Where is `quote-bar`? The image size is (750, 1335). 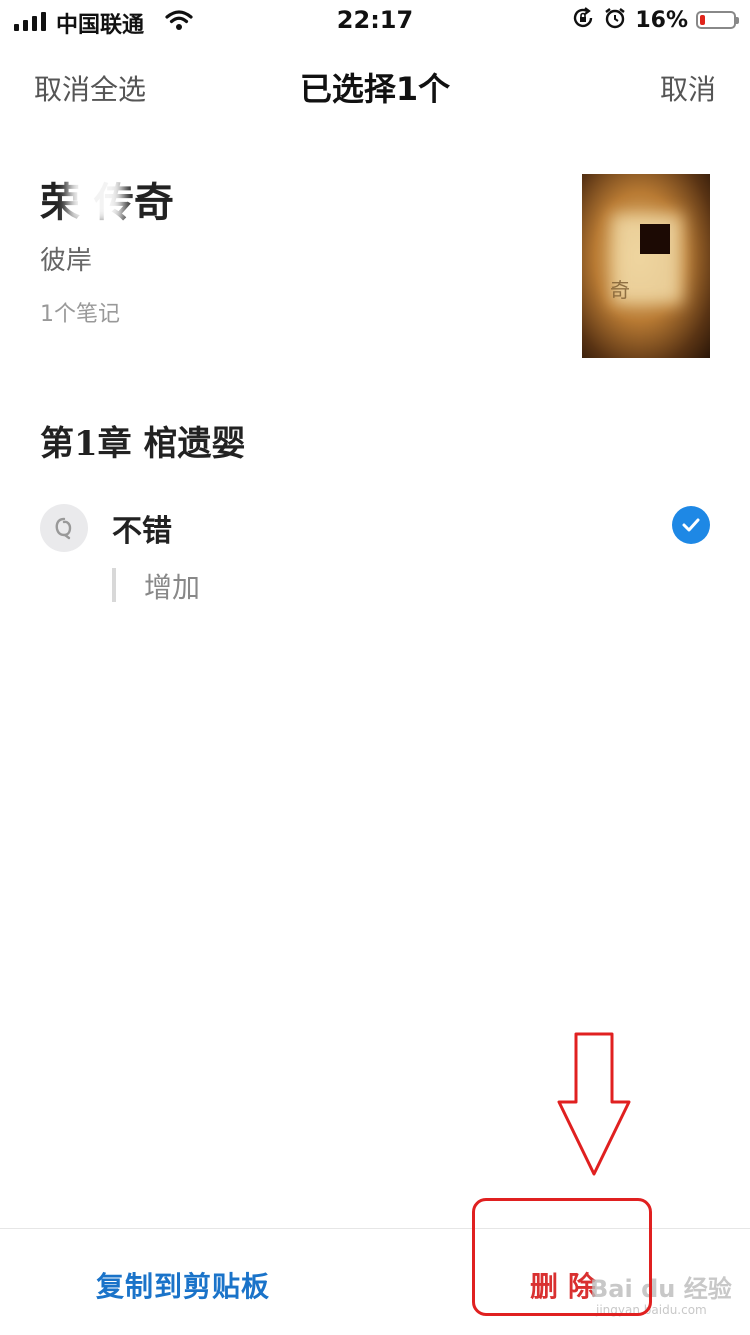
quote-bar is located at coordinates (114, 585).